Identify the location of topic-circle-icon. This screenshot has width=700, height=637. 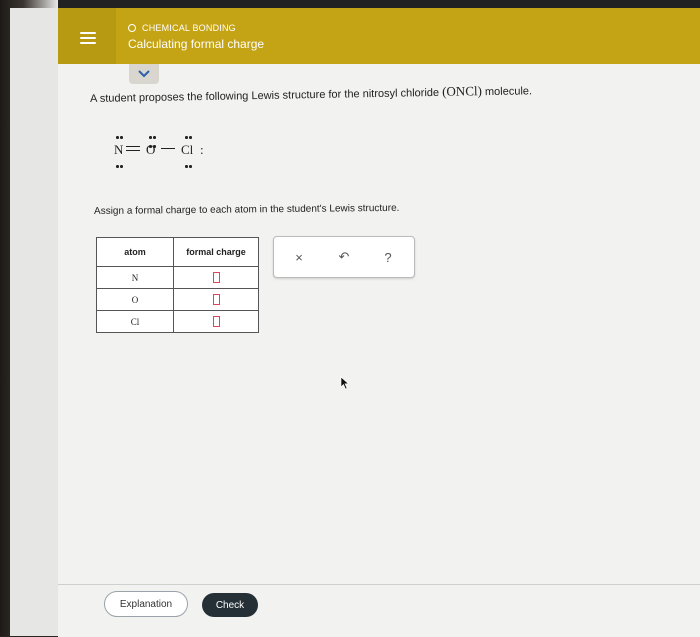
(132, 28).